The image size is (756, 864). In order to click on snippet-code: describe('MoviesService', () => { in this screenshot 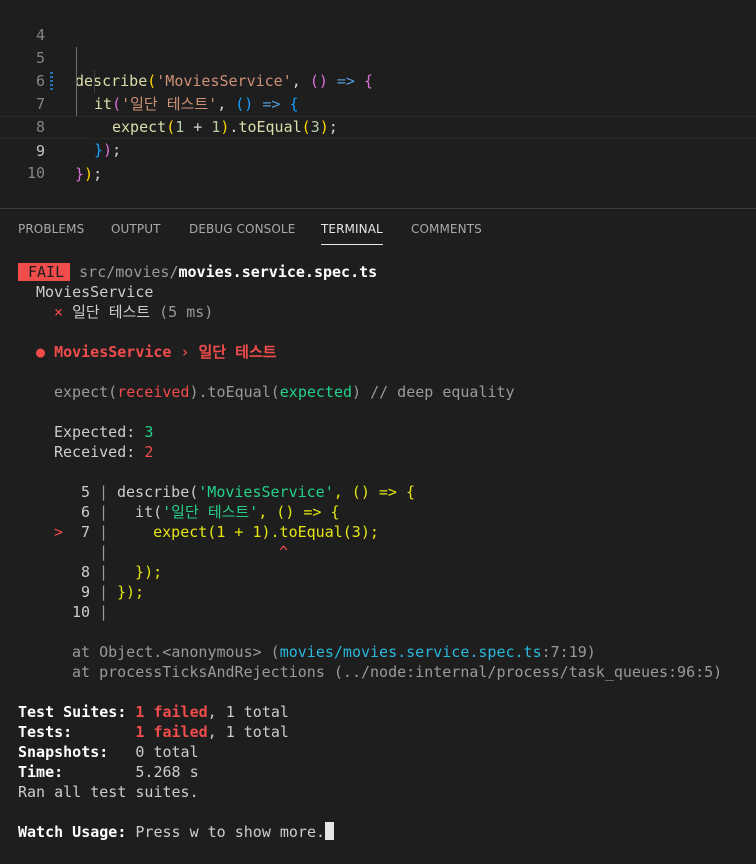, I will do `click(266, 492)`.